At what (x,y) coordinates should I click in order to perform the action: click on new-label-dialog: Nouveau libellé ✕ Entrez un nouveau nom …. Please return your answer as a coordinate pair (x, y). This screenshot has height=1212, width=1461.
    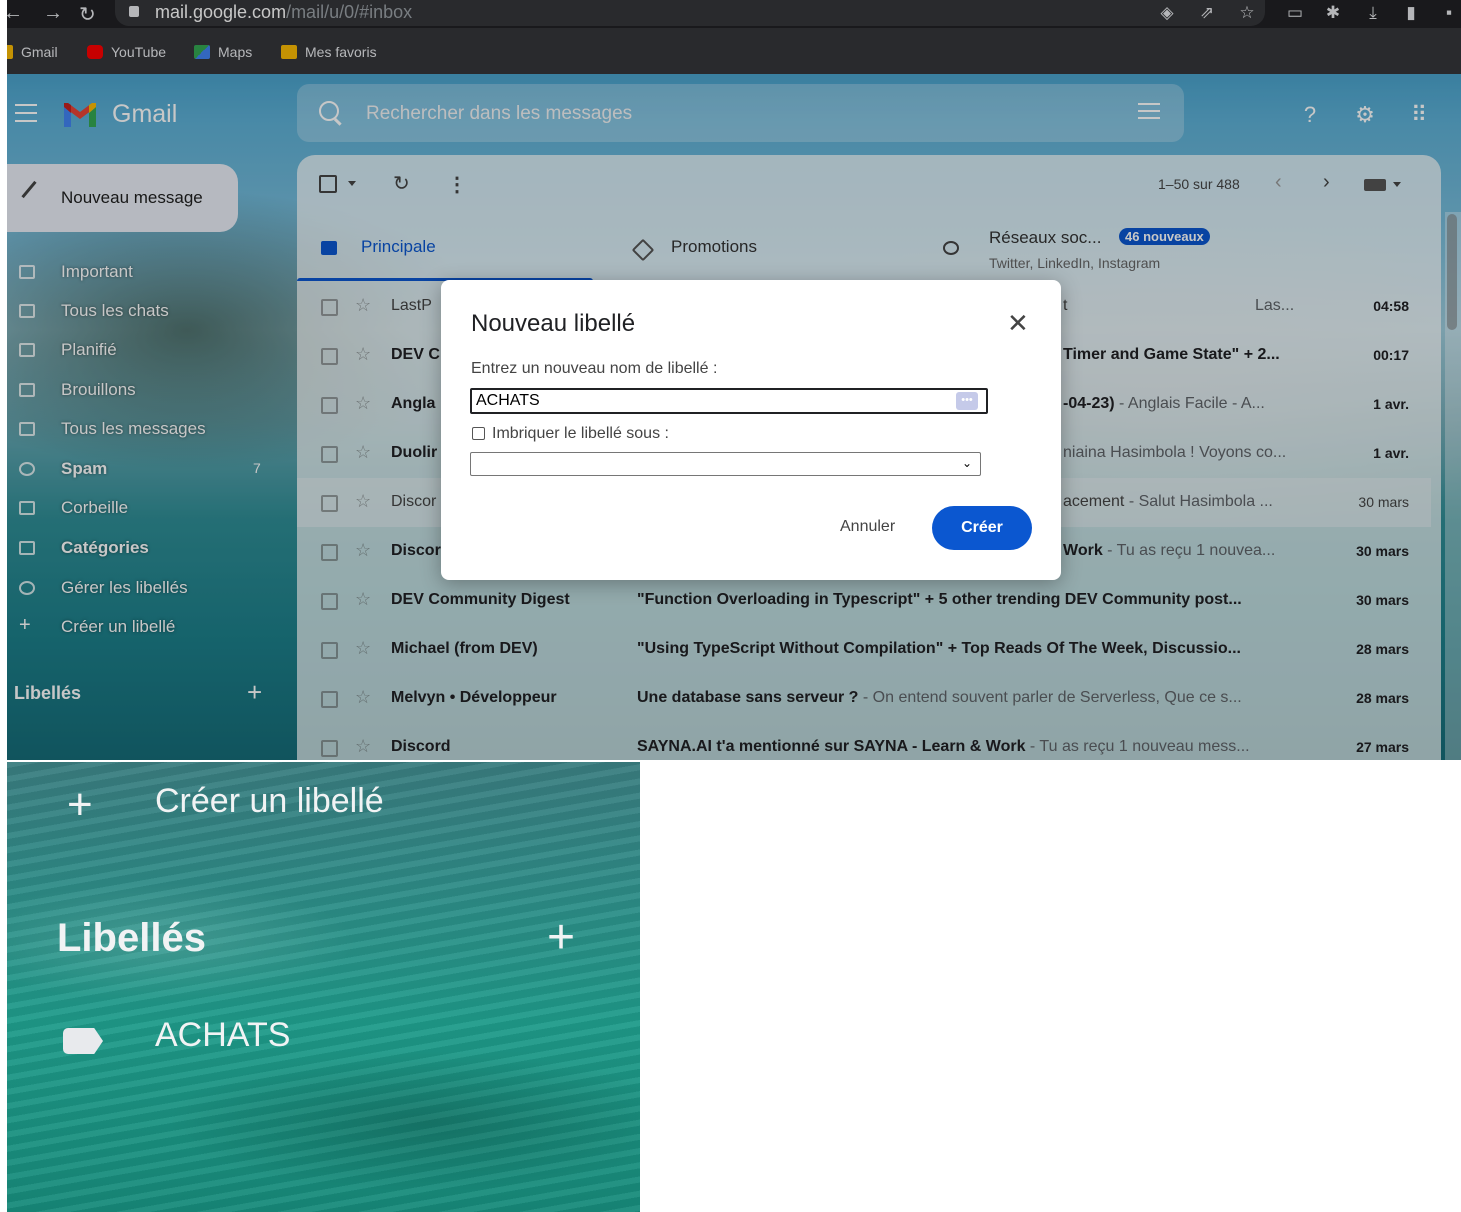
    Looking at the image, I should click on (751, 430).